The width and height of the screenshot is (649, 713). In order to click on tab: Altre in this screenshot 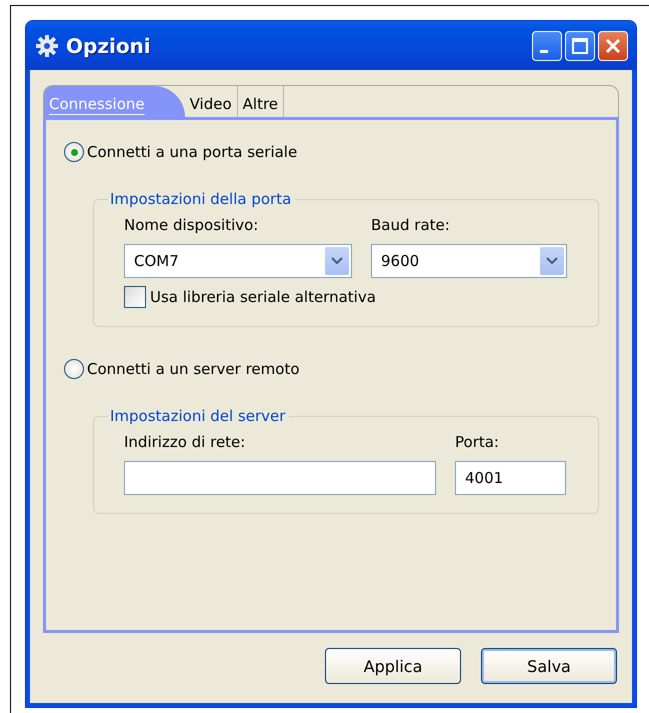, I will do `click(261, 101)`.